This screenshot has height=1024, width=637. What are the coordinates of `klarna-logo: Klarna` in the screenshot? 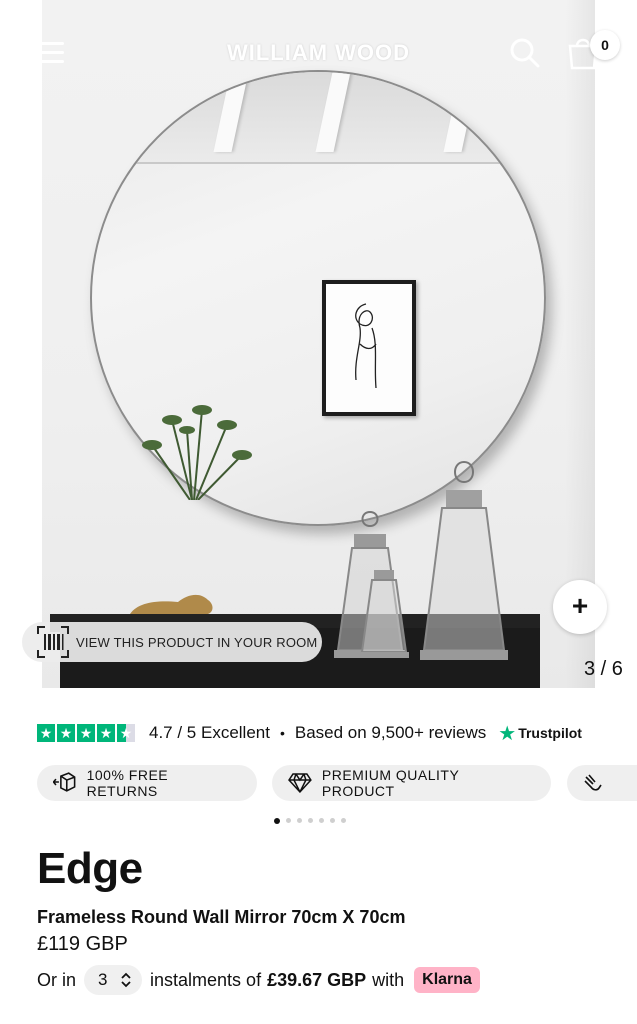 It's located at (447, 980).